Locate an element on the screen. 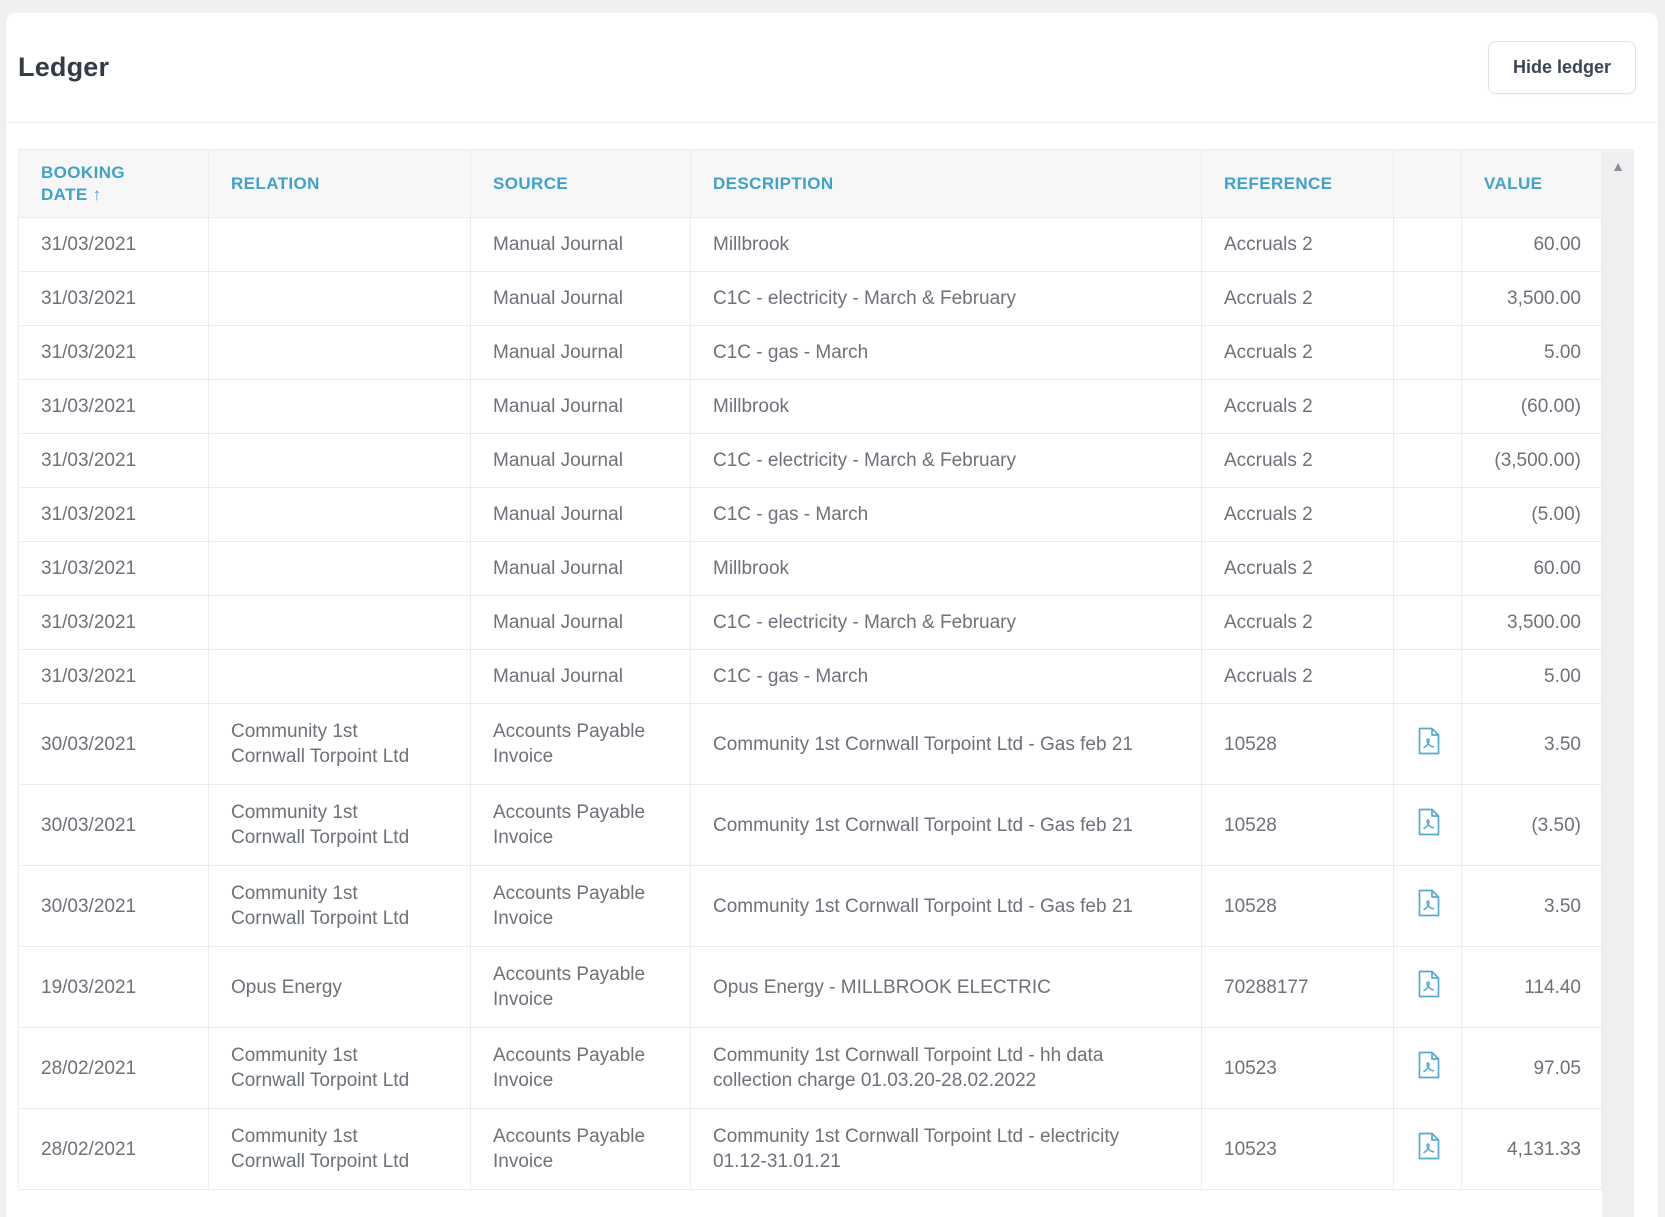 Image resolution: width=1665 pixels, height=1217 pixels. column-header-booking-date: BOOKING DATE ↑ is located at coordinates (113, 183).